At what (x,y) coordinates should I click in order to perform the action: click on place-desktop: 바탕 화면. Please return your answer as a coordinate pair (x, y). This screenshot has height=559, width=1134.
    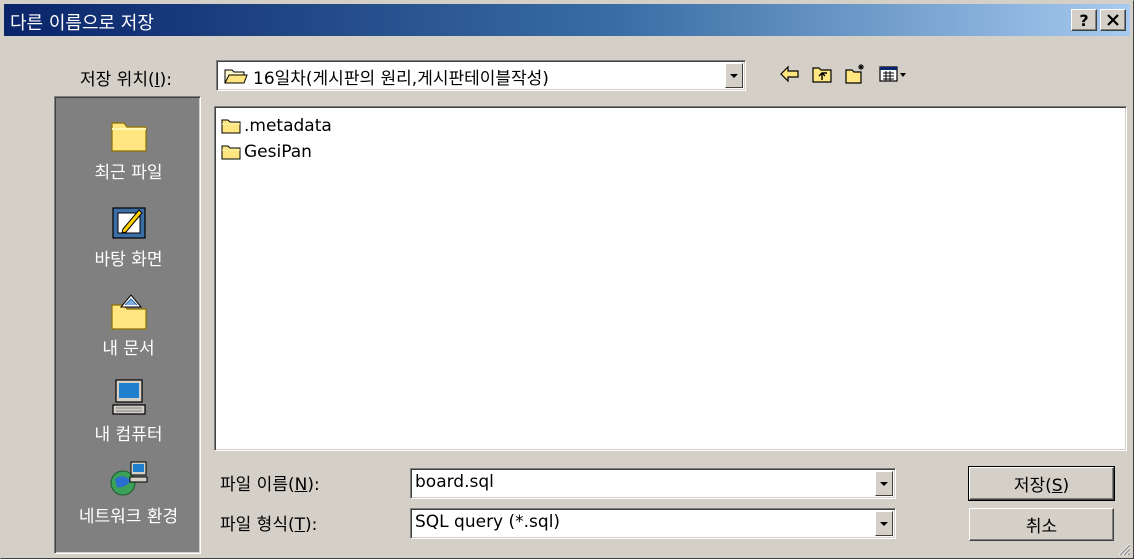
    Looking at the image, I should click on (128, 239).